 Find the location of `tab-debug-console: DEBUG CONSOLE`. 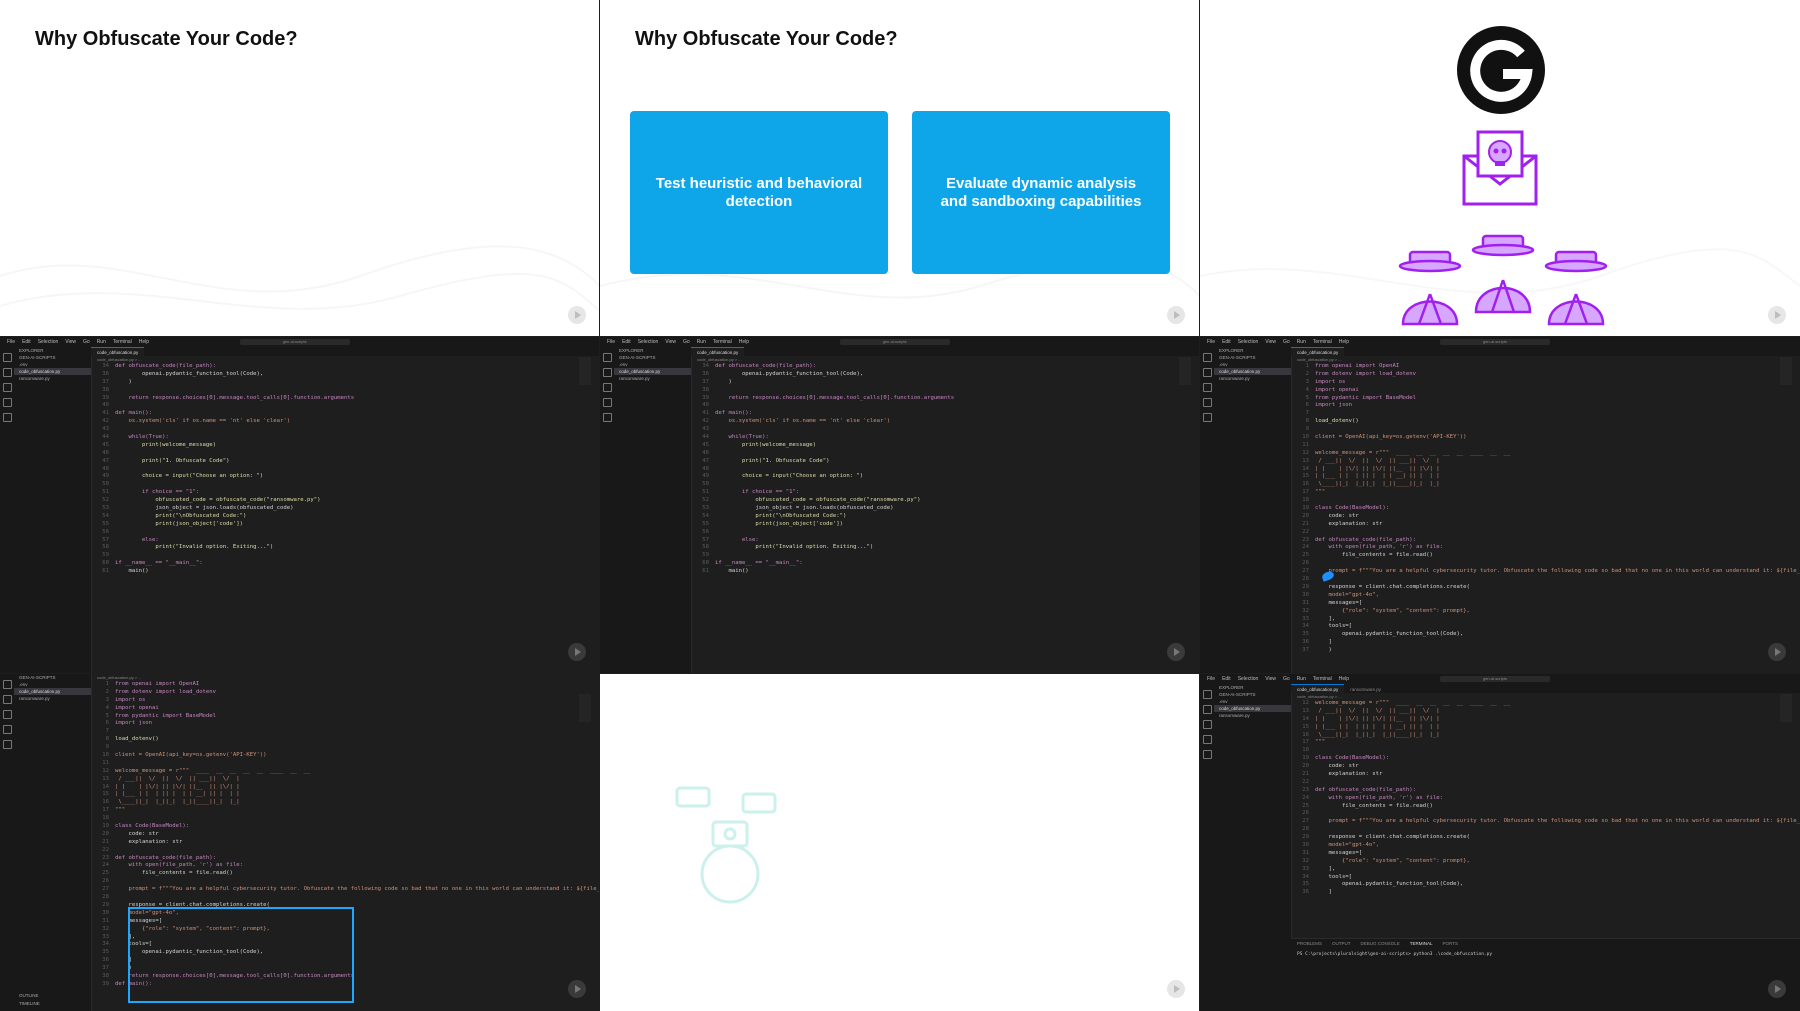

tab-debug-console: DEBUG CONSOLE is located at coordinates (1380, 943).